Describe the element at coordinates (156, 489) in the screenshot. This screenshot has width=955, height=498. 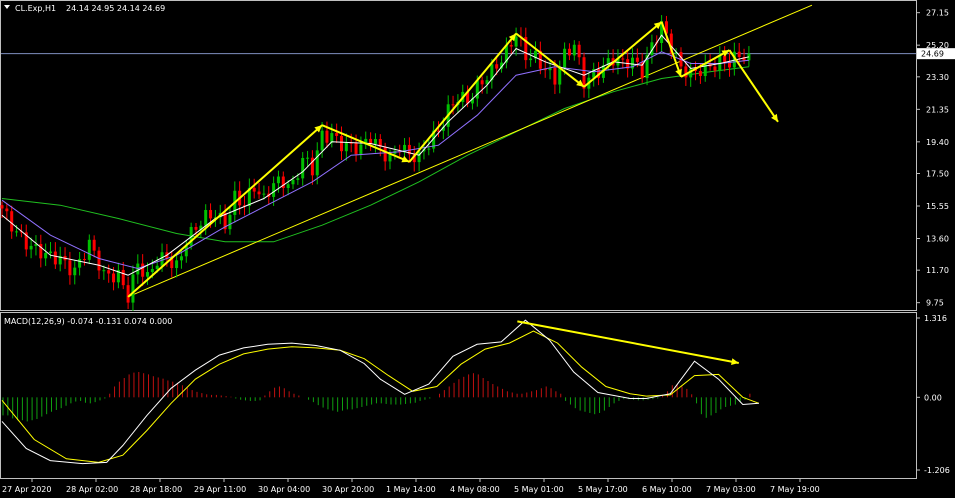
I see `time-tick-label: 28 Apr 18:00` at that location.